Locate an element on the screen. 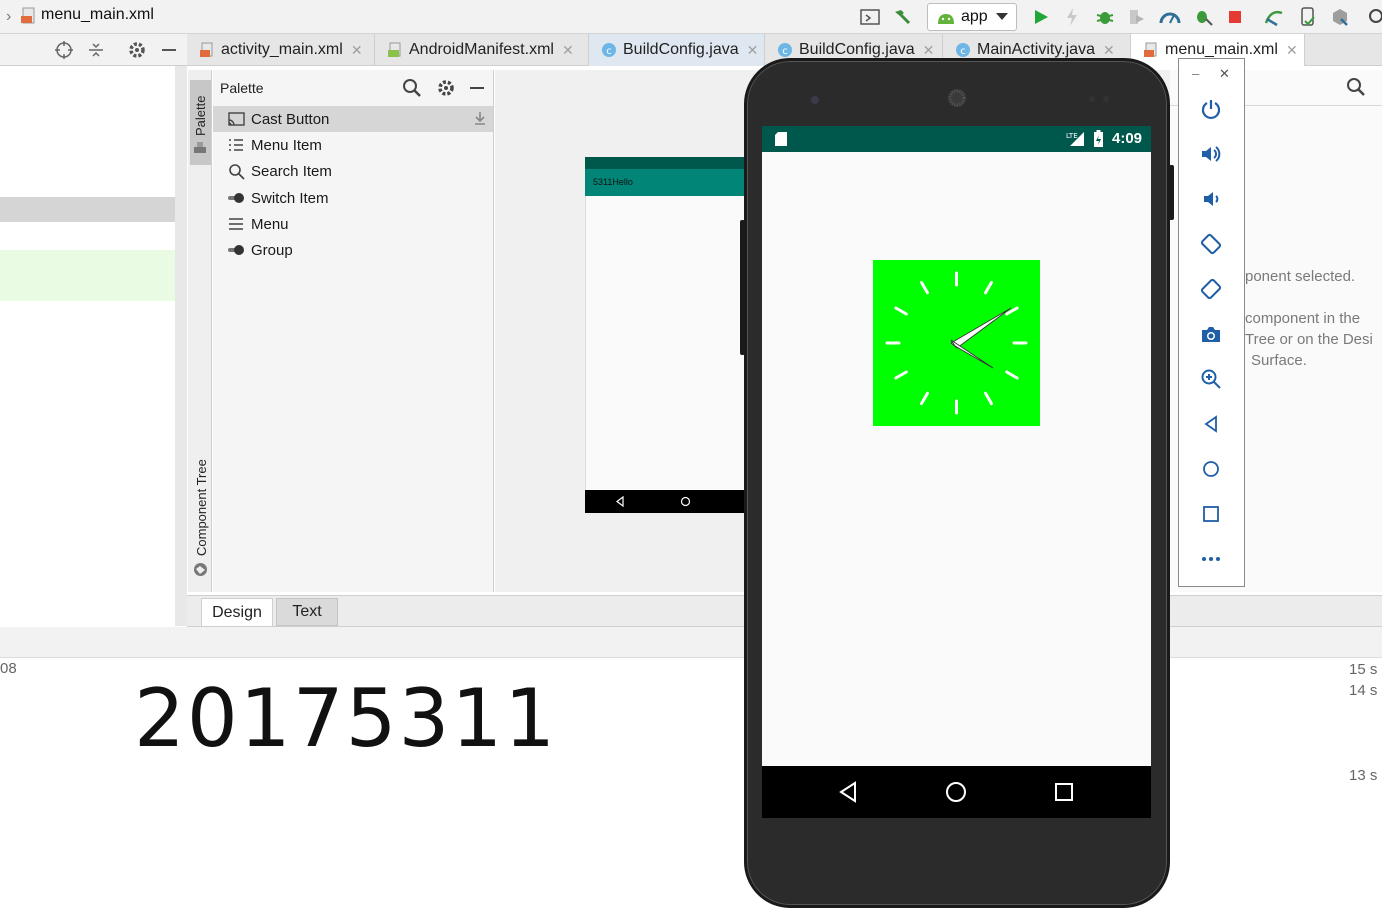 The width and height of the screenshot is (1382, 916). avd-manager-icon is located at coordinates (1308, 17).